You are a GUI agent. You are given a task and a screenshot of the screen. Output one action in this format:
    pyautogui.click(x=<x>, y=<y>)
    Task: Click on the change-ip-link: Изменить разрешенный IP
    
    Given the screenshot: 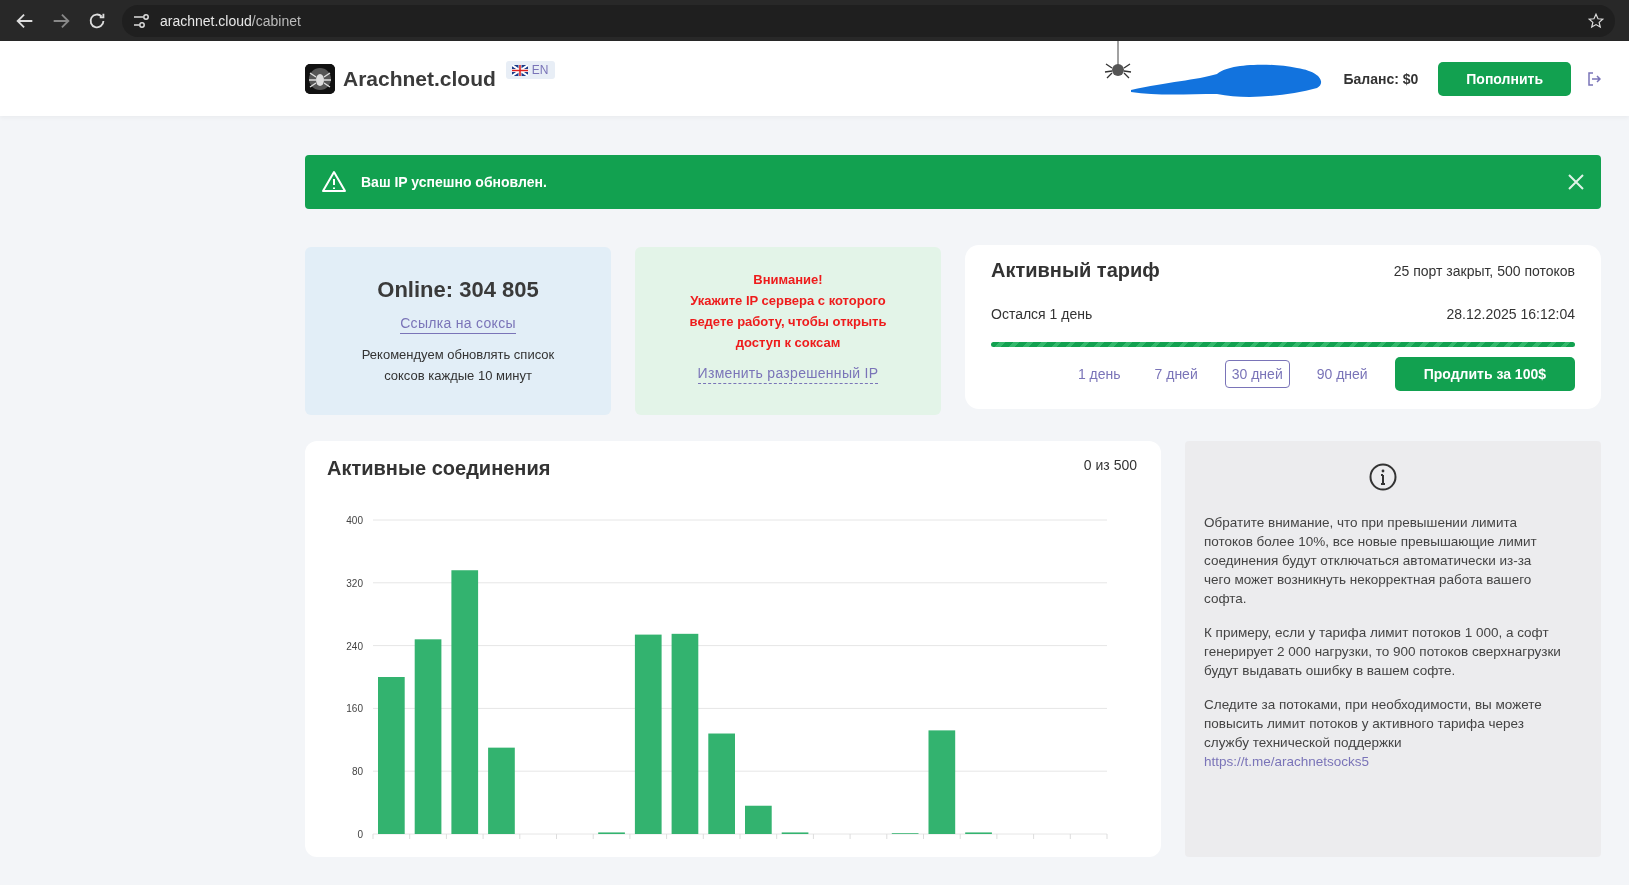 What is the action you would take?
    pyautogui.click(x=788, y=374)
    